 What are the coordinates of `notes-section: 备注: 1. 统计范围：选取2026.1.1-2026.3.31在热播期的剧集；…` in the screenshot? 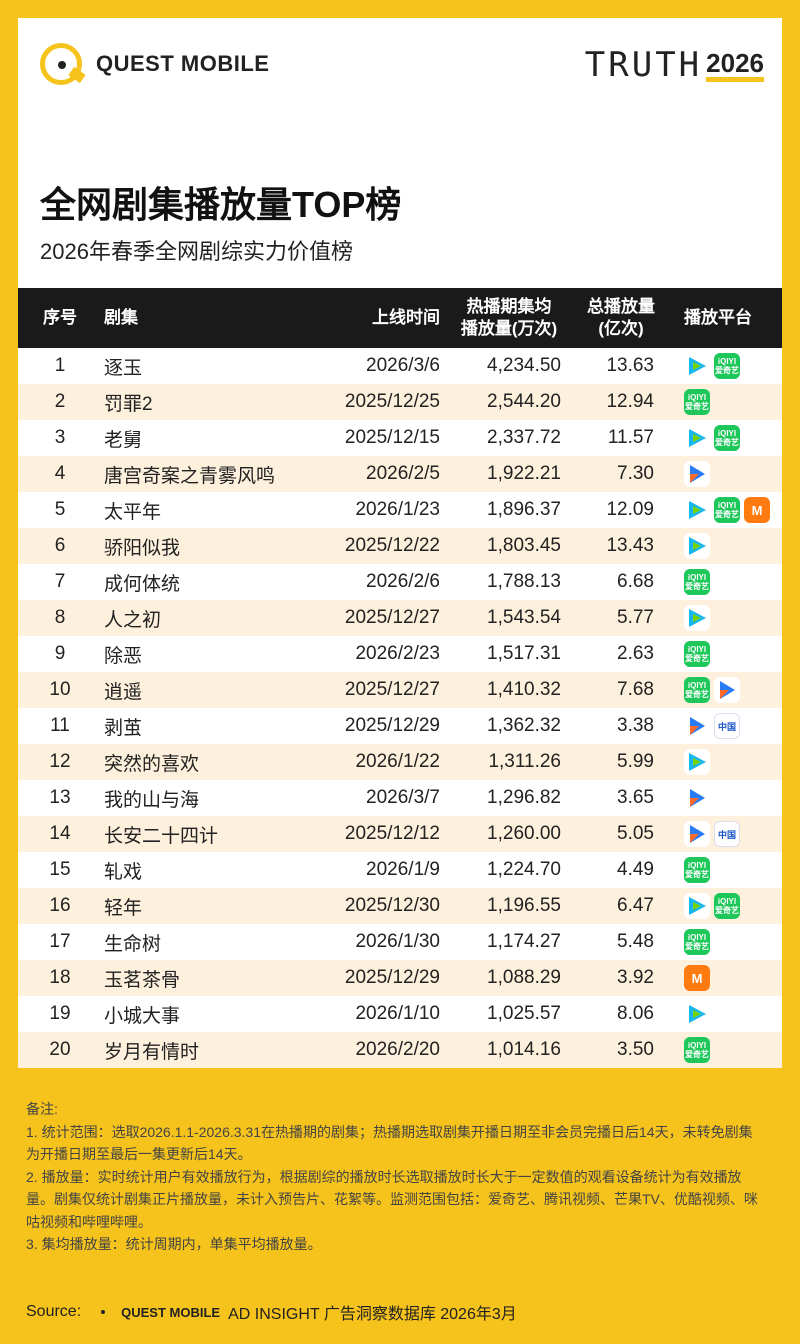 It's located at (396, 1177).